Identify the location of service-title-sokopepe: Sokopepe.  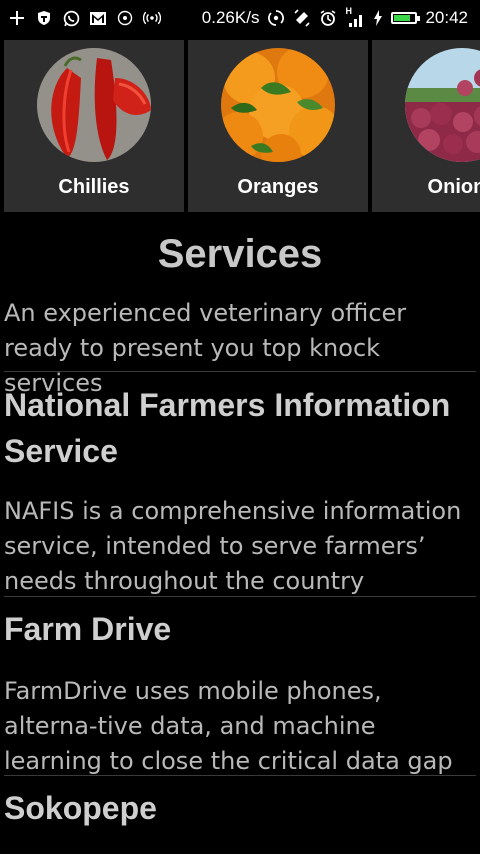
(240, 808).